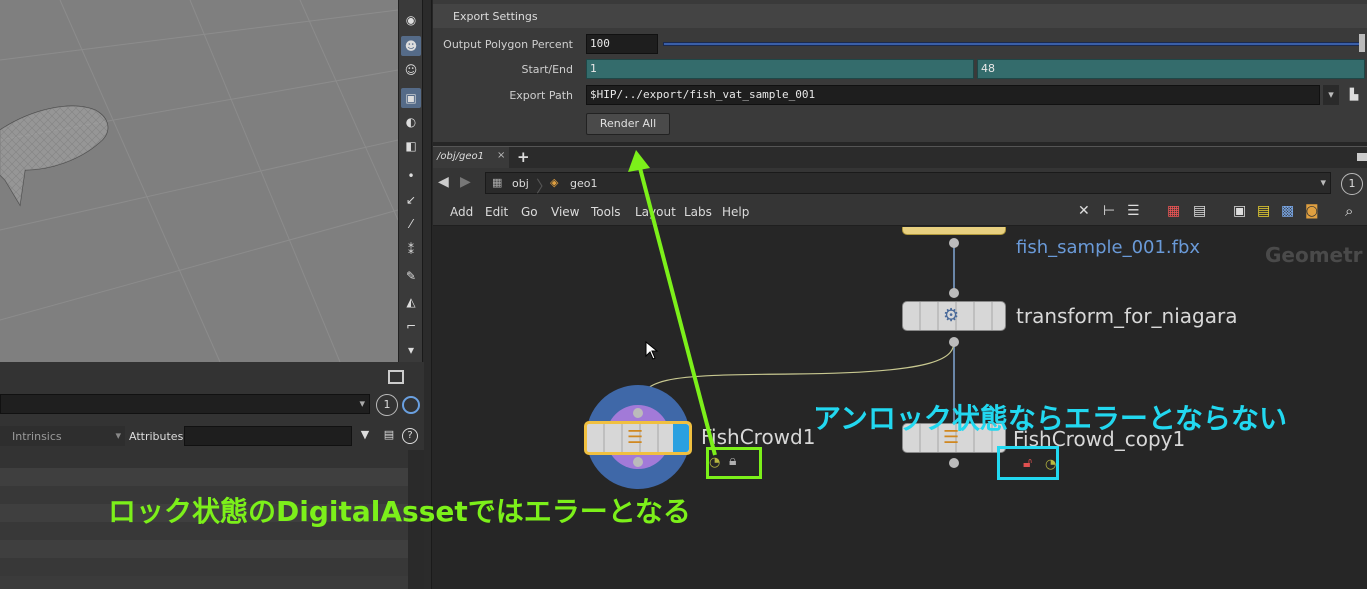 The height and width of the screenshot is (589, 1367). I want to click on output-polygon-percent-label: Output Polygon Percent, so click(508, 44).